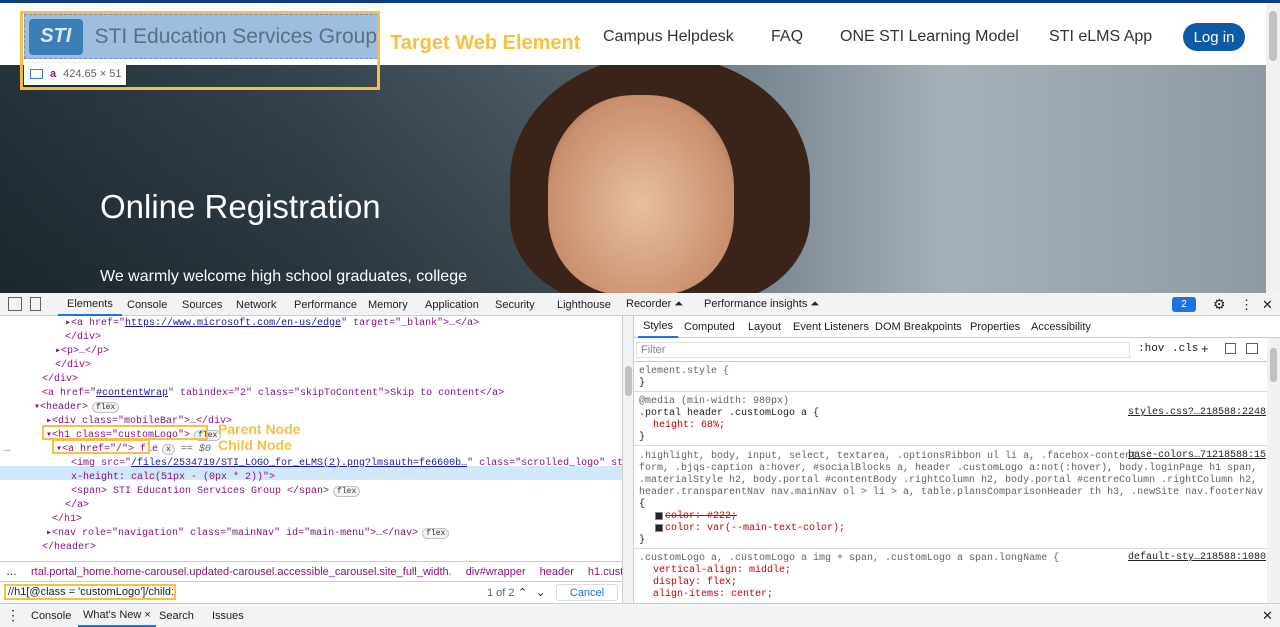  What do you see at coordinates (168, 449) in the screenshot?
I see `flex-badge-collapsed: x` at bounding box center [168, 449].